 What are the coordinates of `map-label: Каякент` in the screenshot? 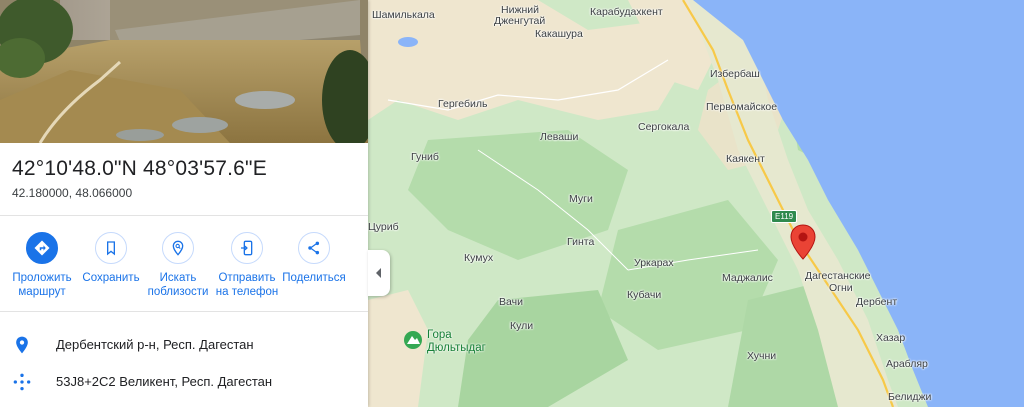 It's located at (745, 159).